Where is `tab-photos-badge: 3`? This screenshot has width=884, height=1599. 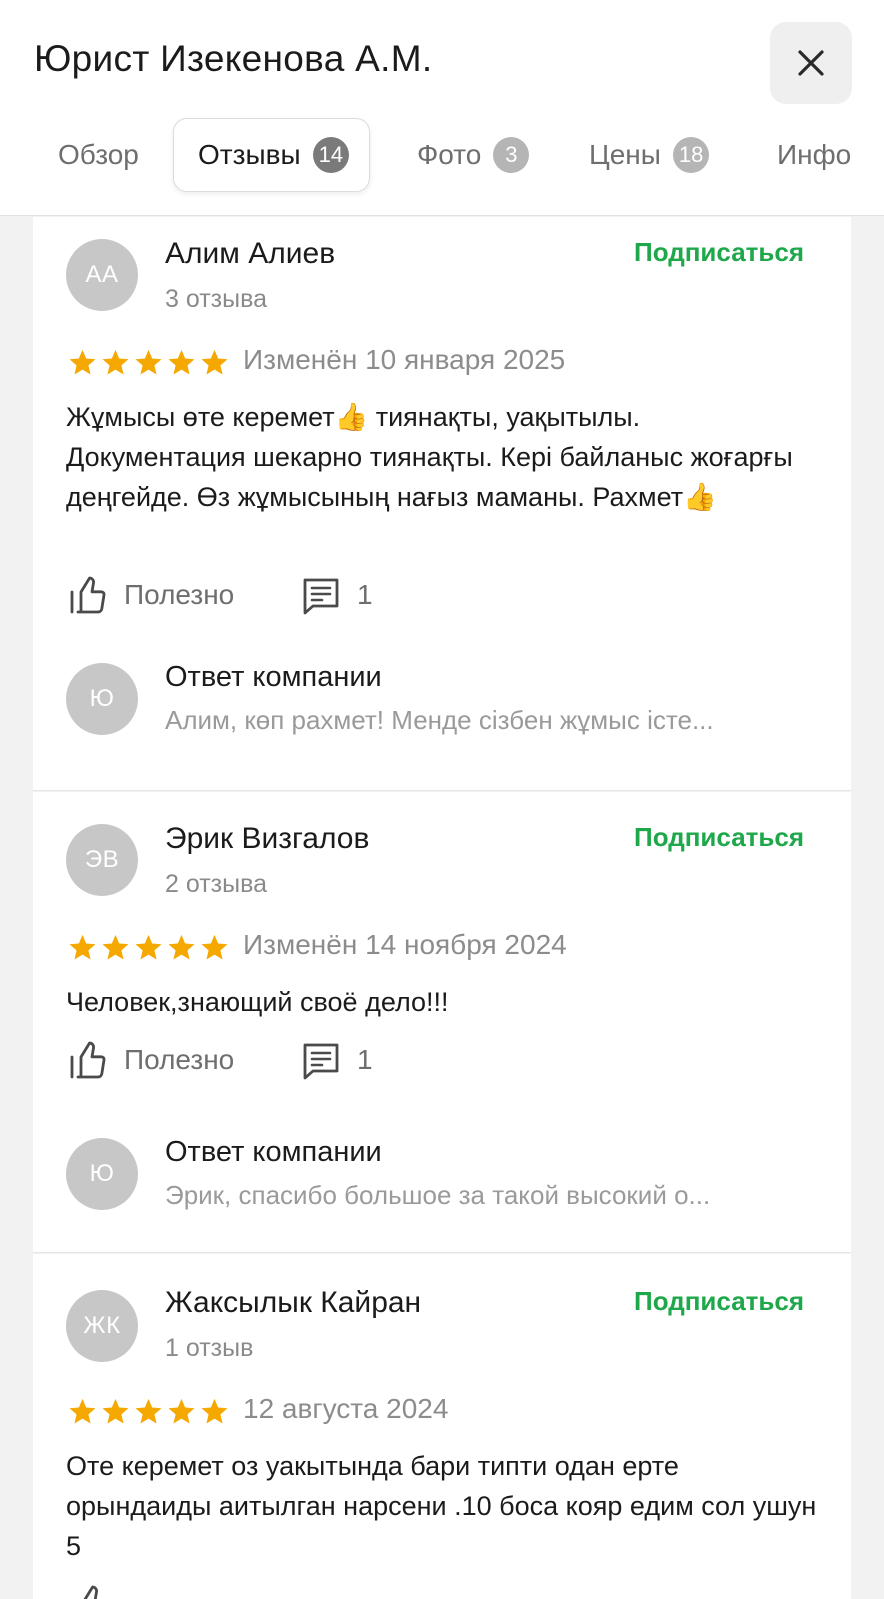
tab-photos-badge: 3 is located at coordinates (511, 155).